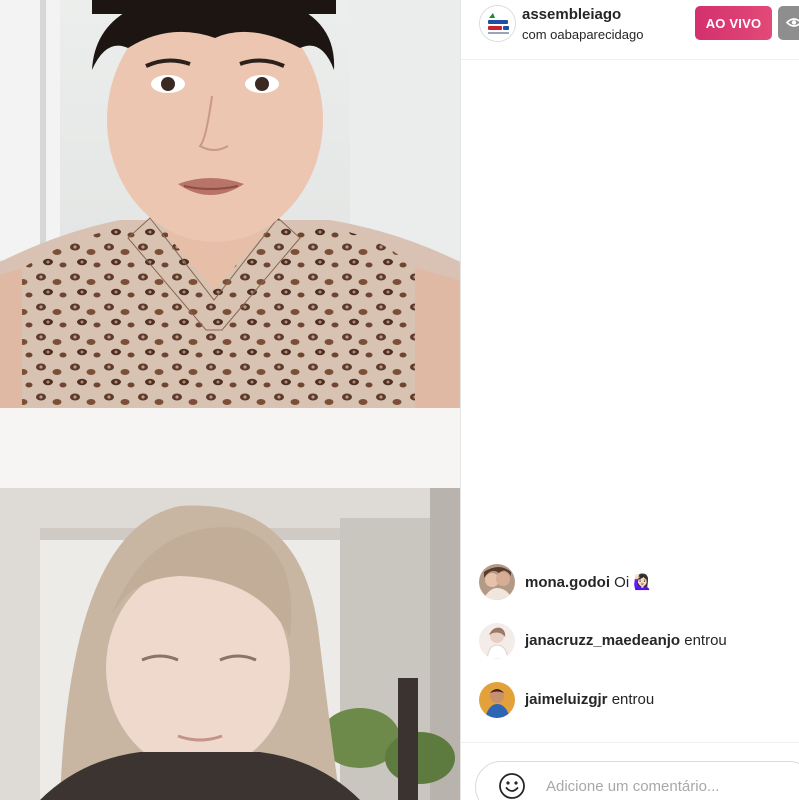  What do you see at coordinates (666, 785) in the screenshot?
I see `comment-input` at bounding box center [666, 785].